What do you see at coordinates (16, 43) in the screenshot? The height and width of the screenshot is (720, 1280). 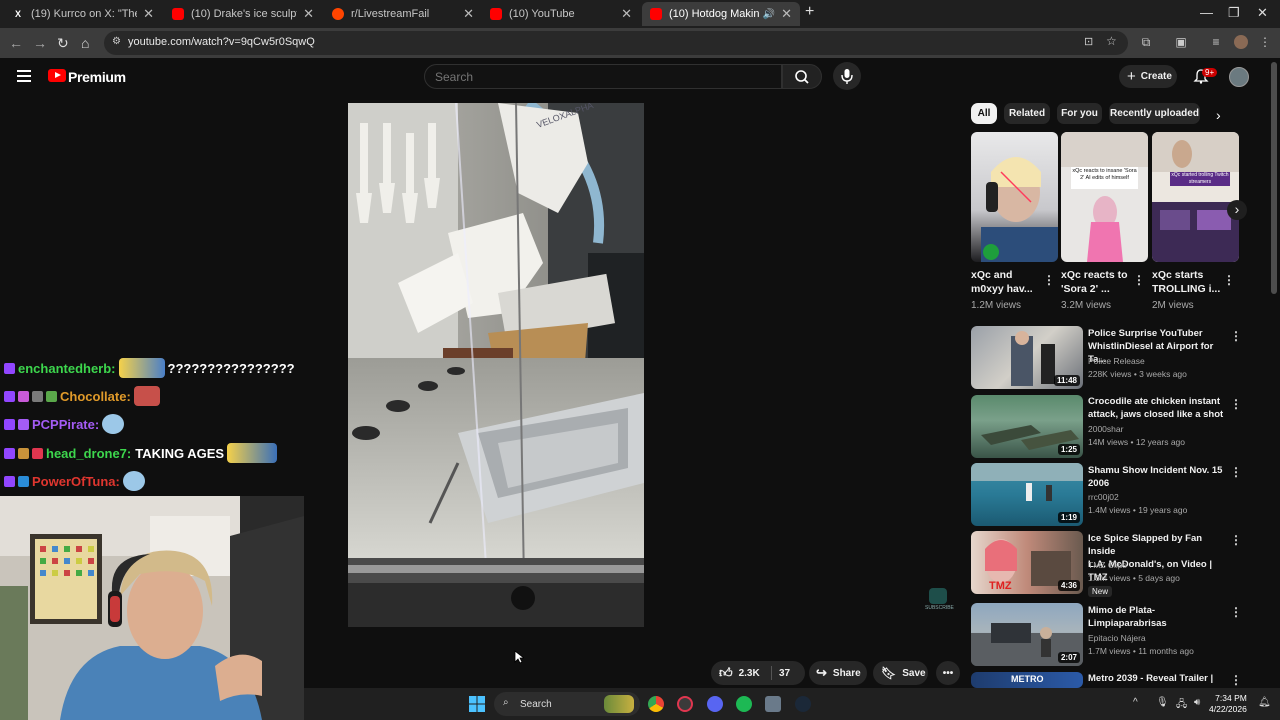 I see `back-icon: ←` at bounding box center [16, 43].